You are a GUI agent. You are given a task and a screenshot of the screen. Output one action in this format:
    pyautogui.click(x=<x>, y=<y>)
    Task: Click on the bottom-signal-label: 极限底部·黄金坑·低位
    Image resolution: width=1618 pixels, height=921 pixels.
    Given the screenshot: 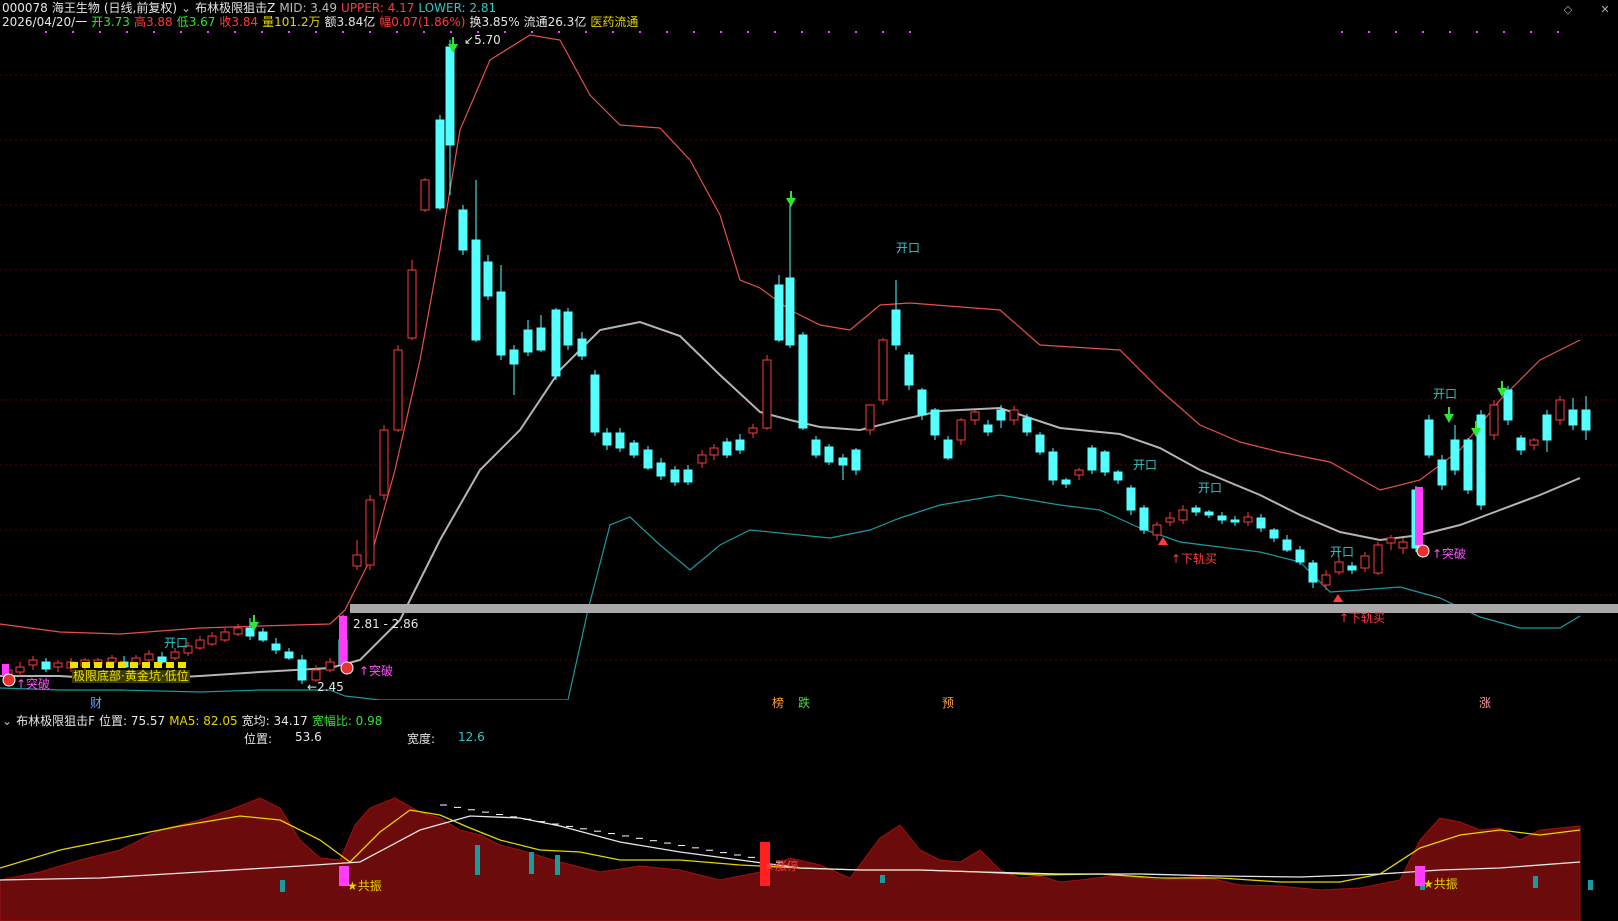 What is the action you would take?
    pyautogui.click(x=131, y=676)
    